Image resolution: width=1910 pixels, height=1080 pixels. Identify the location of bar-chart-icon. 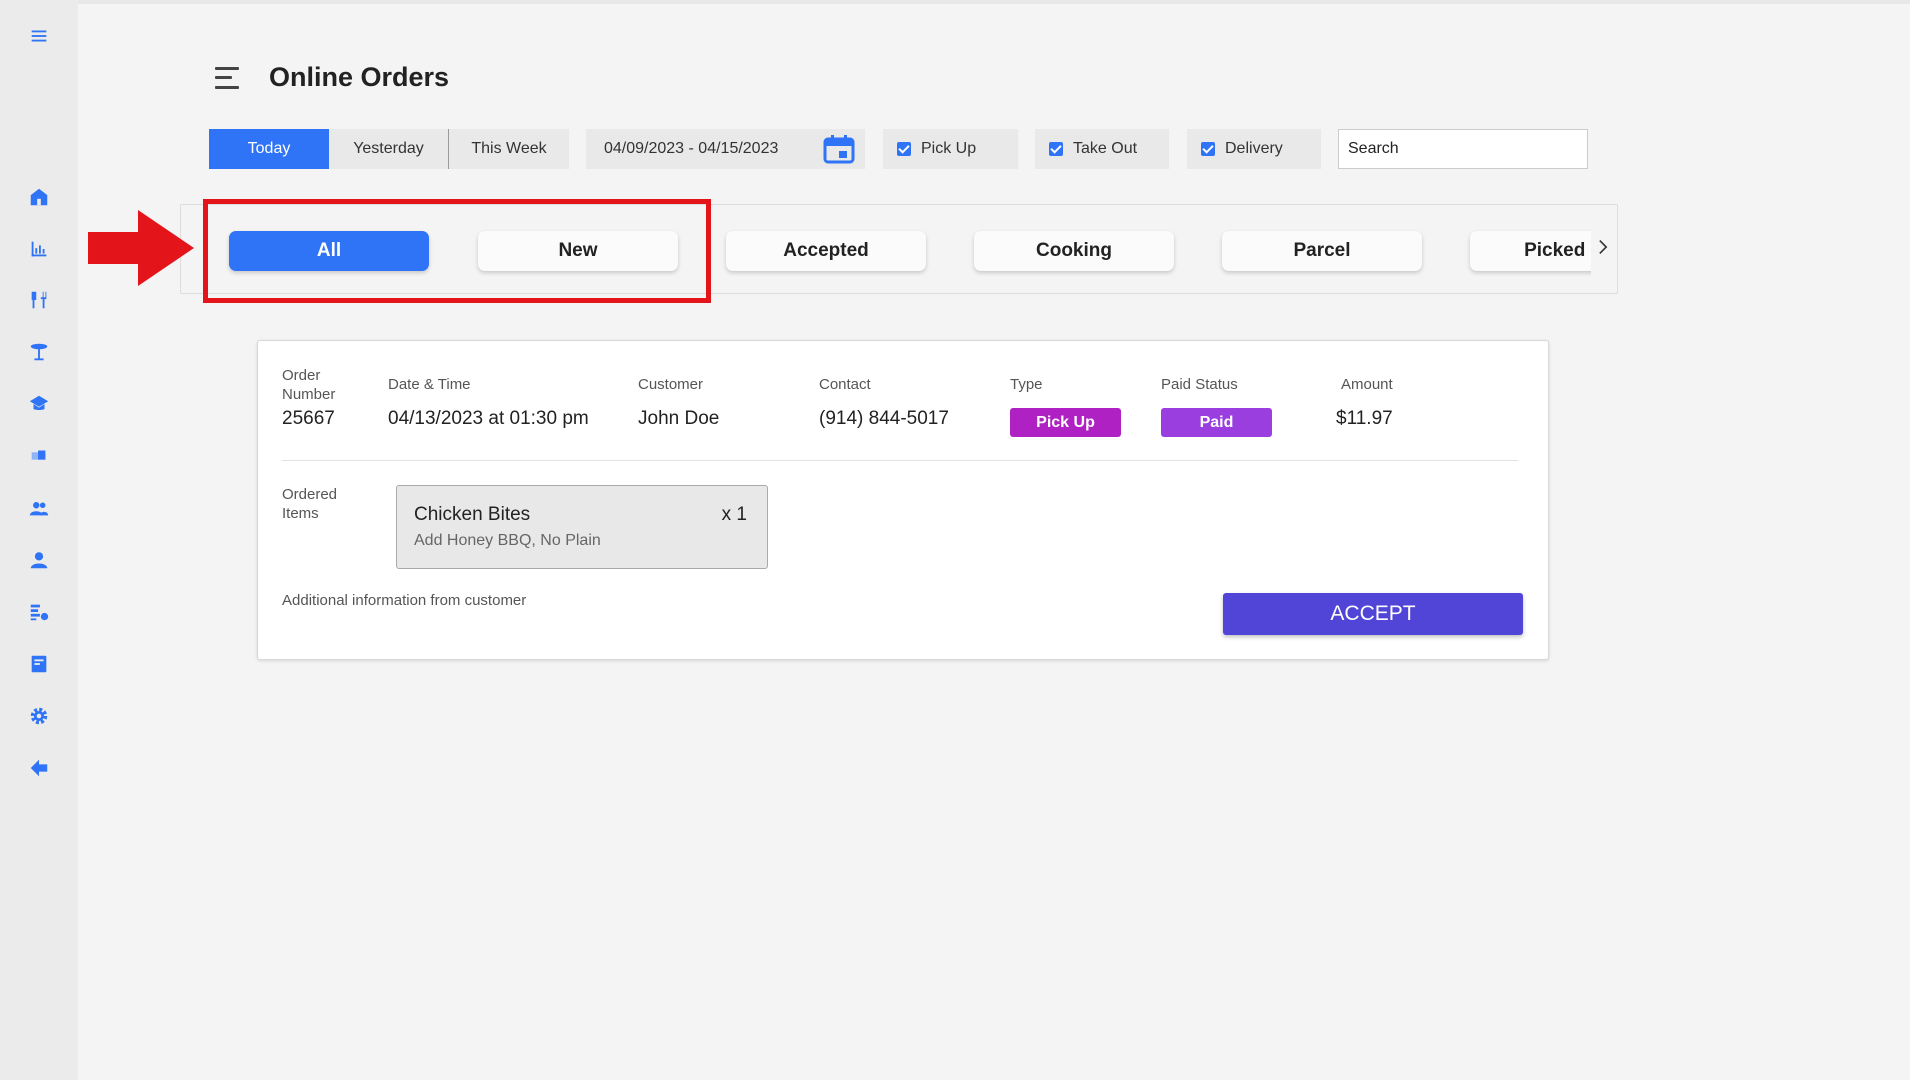
(39, 249).